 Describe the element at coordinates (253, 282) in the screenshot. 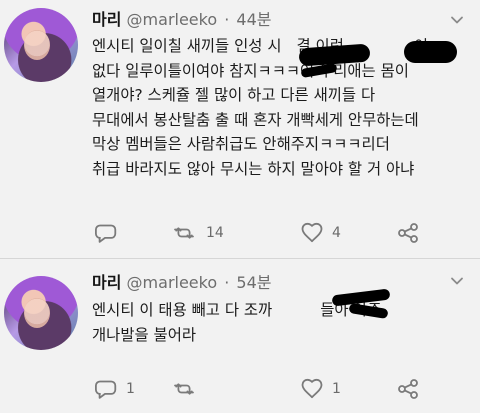

I see `timestamp: 54분` at that location.